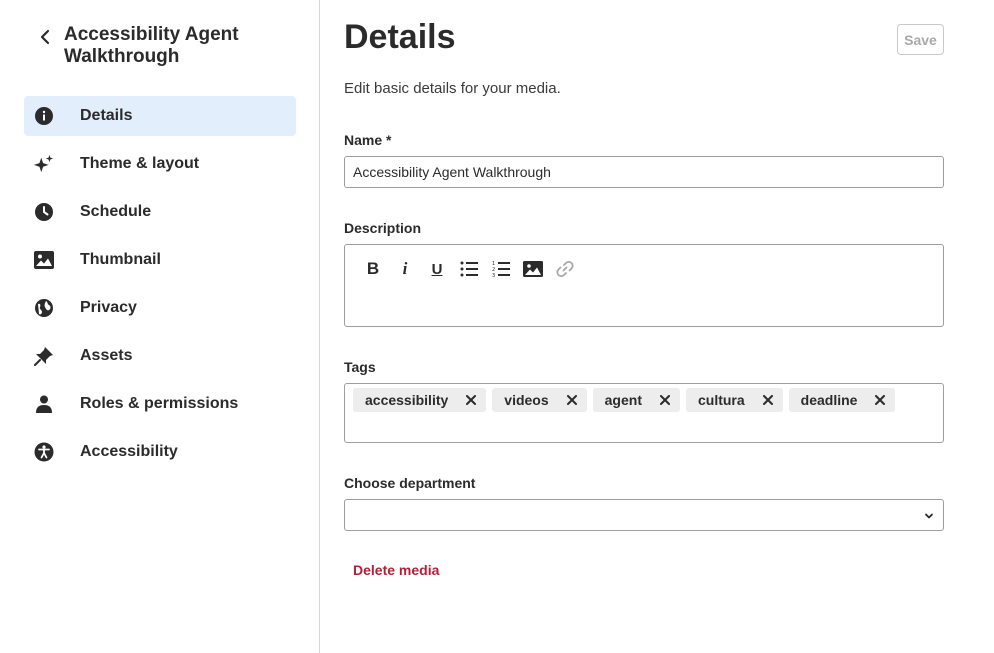 This screenshot has height=653, width=994. Describe the element at coordinates (106, 115) in the screenshot. I see `sidebar-item-label: Details` at that location.